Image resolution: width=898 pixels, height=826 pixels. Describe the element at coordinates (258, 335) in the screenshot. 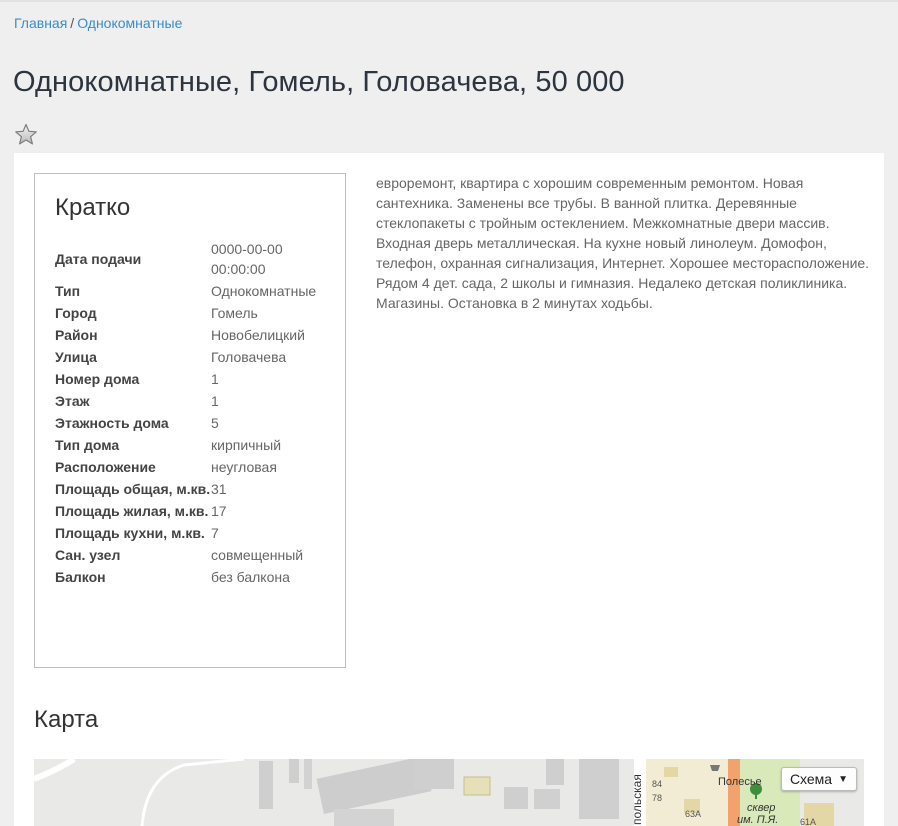

I see `summary-value: Новобелицкий` at that location.